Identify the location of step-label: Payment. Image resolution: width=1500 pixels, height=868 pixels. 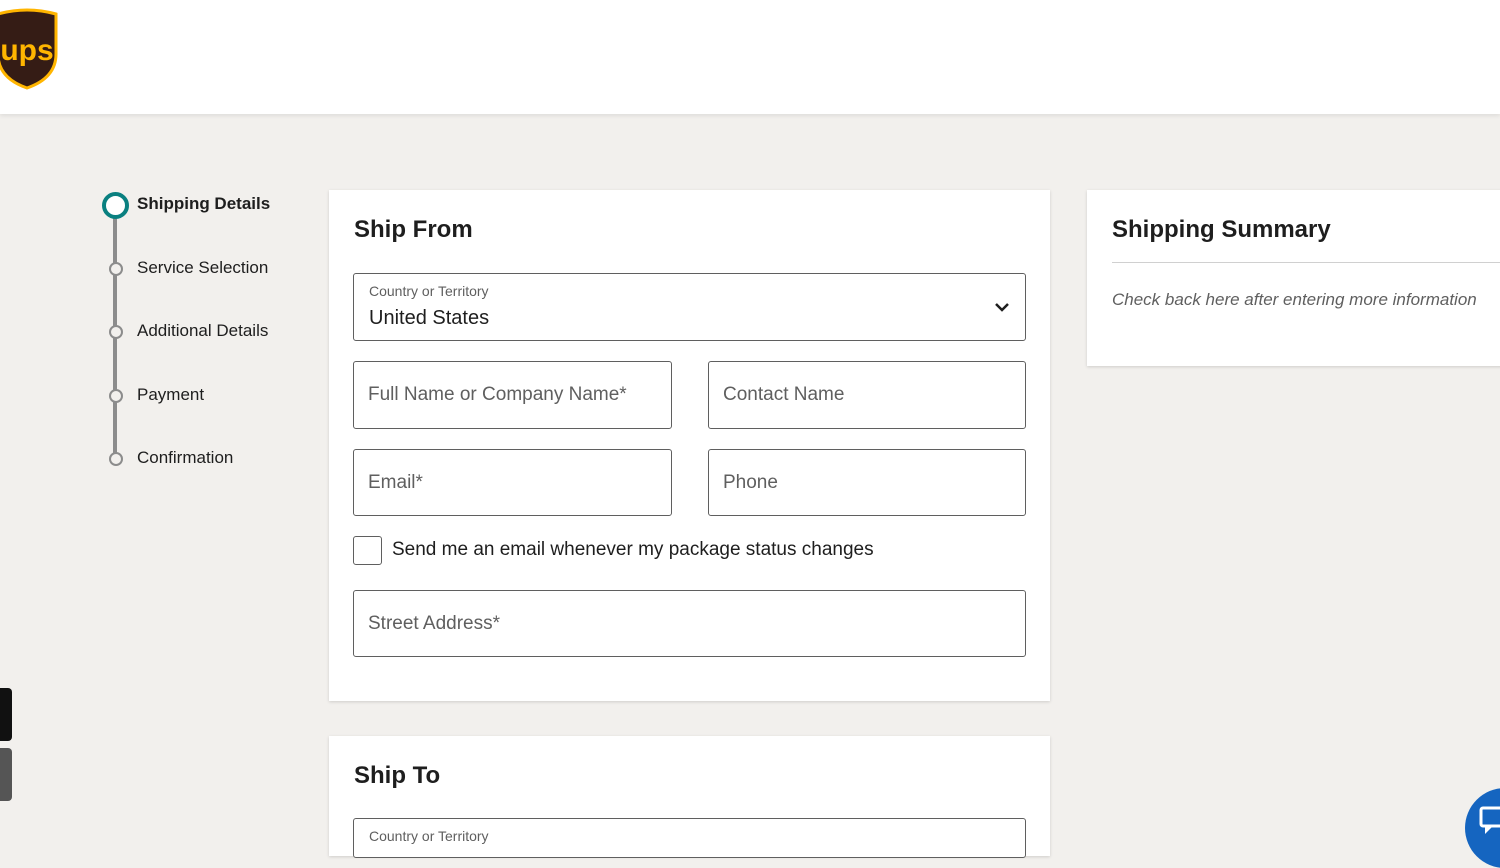
(171, 394).